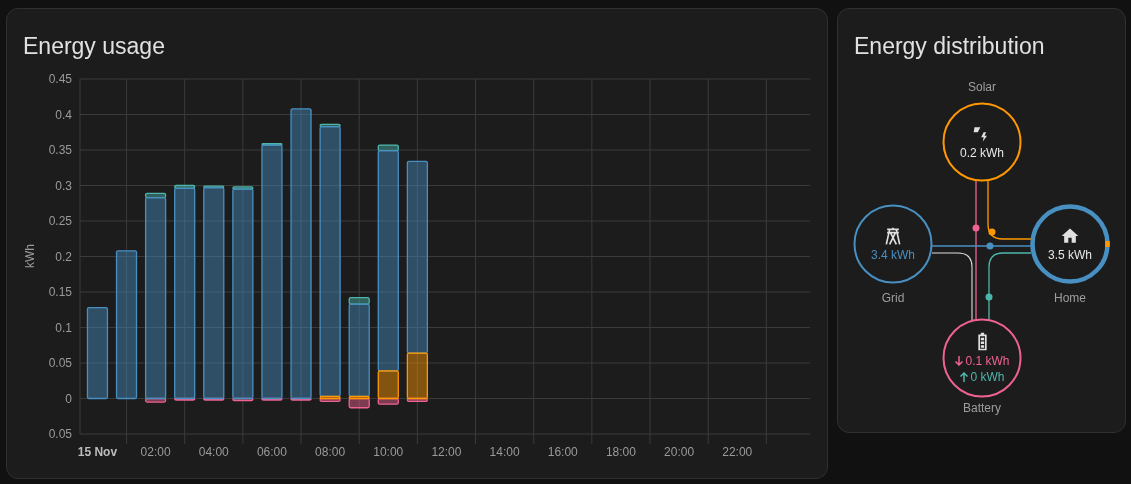  What do you see at coordinates (60, 292) in the screenshot?
I see `axis-label: 0.15` at bounding box center [60, 292].